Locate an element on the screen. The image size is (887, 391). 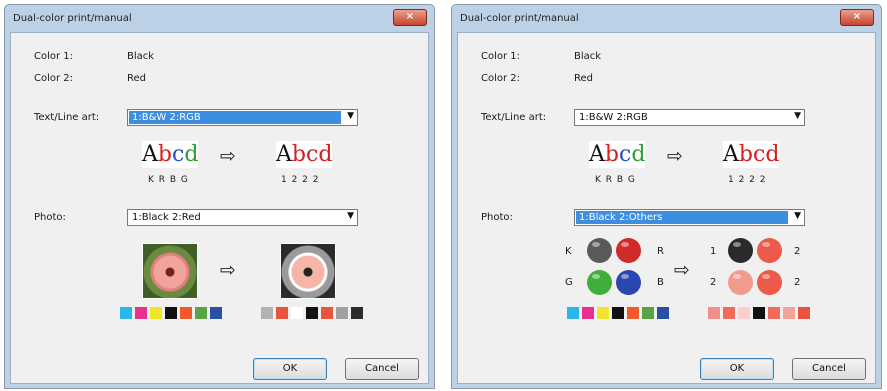
photo-select: 1:Black 2:Others ▼ is located at coordinates (689, 217).